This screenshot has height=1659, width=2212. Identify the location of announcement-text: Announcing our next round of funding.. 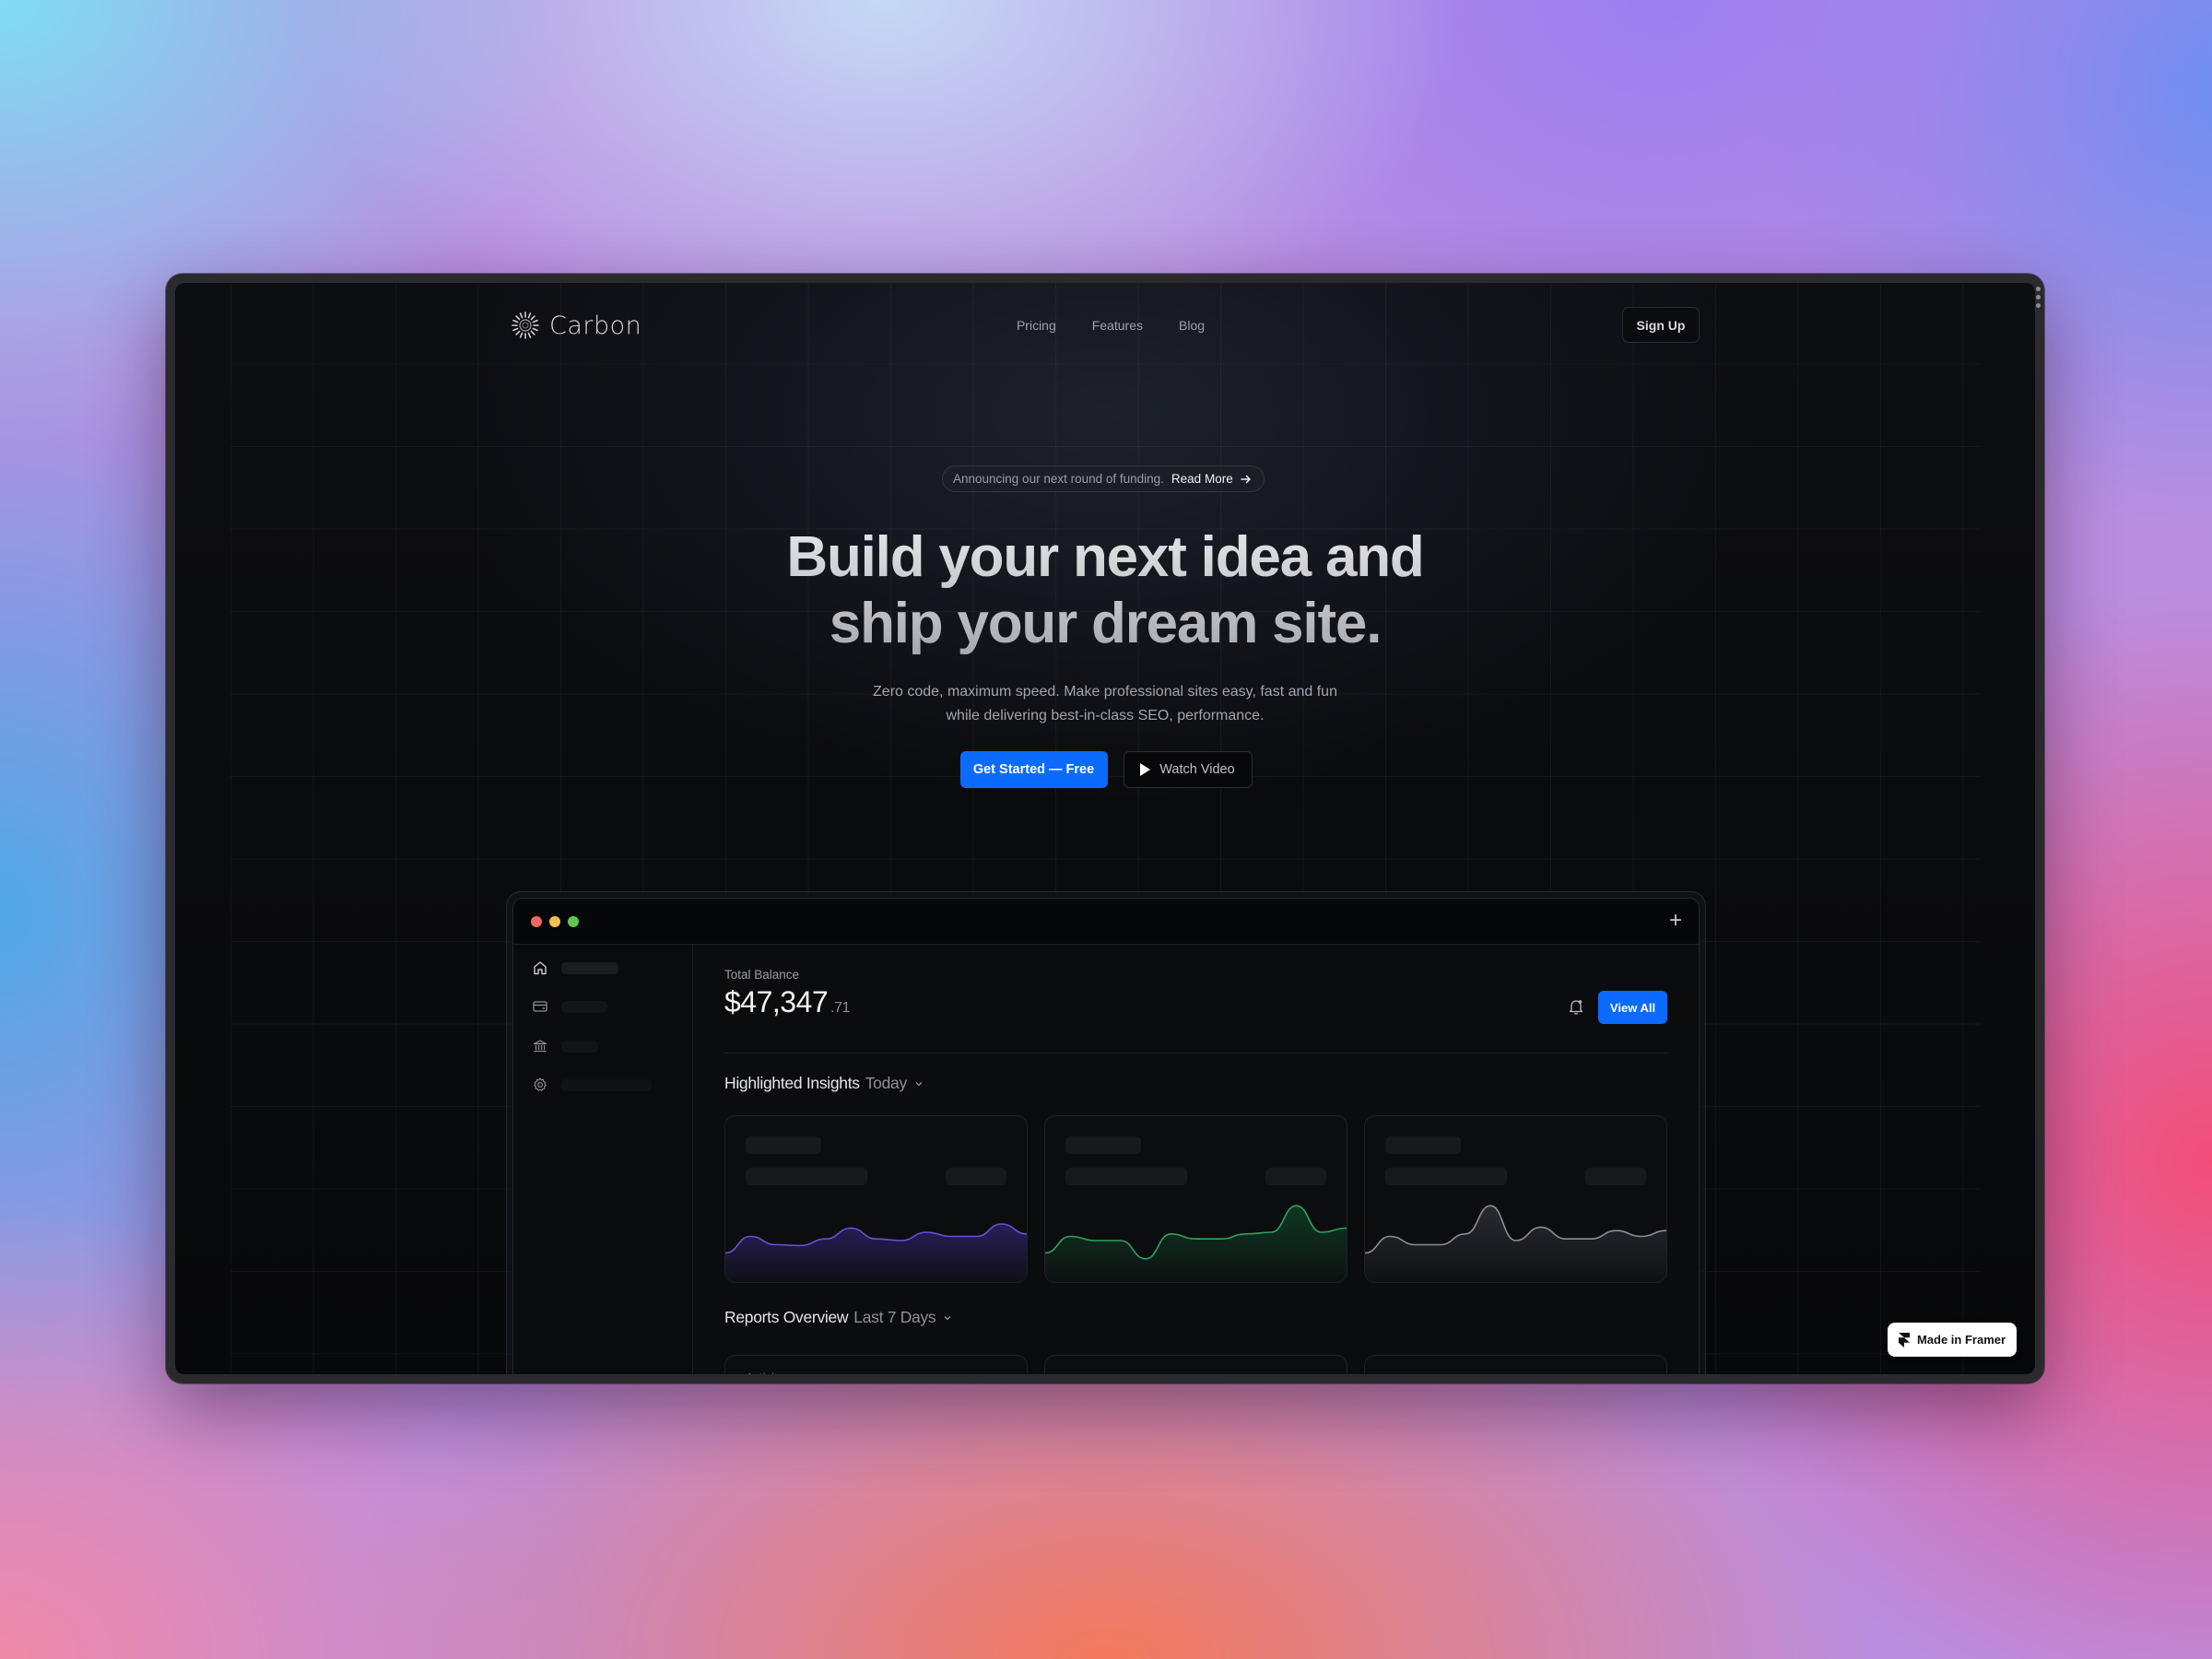
(1058, 479).